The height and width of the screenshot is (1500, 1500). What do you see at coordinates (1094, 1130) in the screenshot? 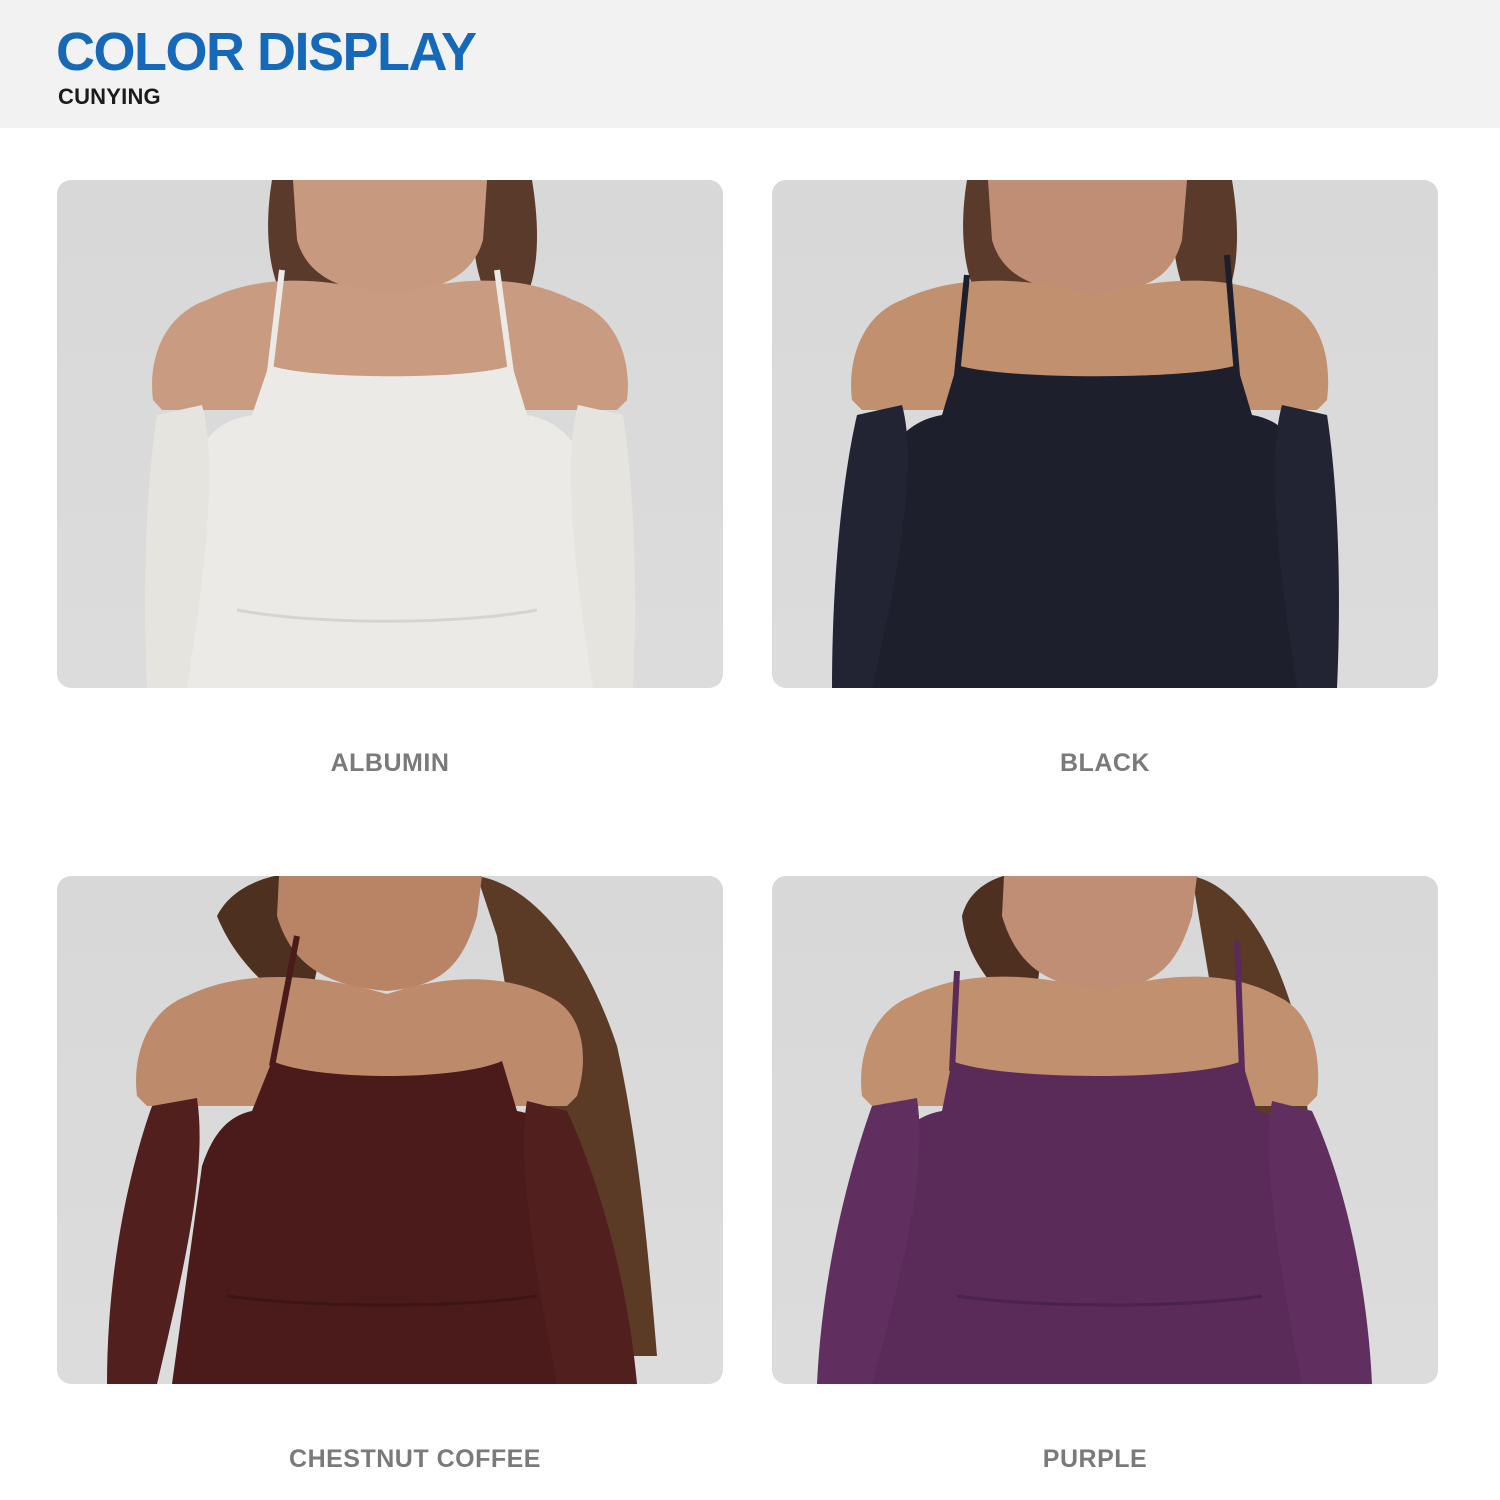
I see `model-figure-purple` at bounding box center [1094, 1130].